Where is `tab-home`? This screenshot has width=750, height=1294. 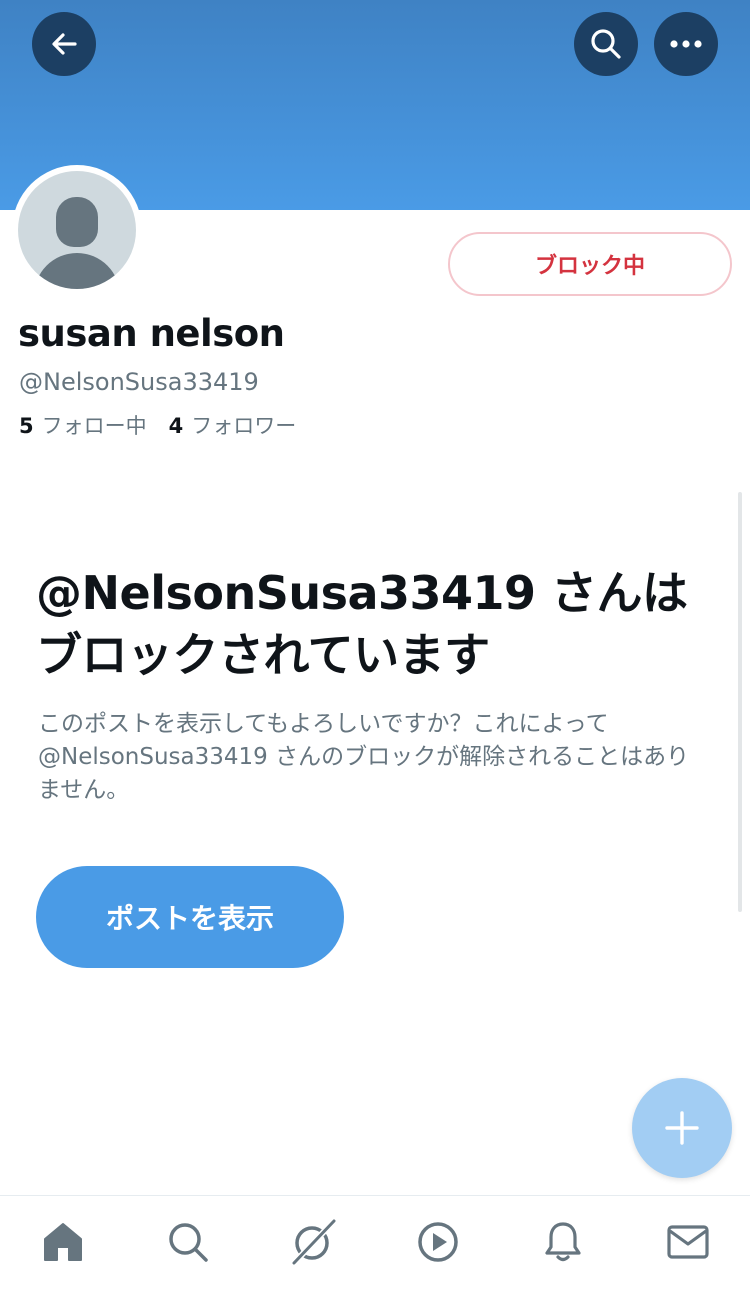 tab-home is located at coordinates (63, 1242).